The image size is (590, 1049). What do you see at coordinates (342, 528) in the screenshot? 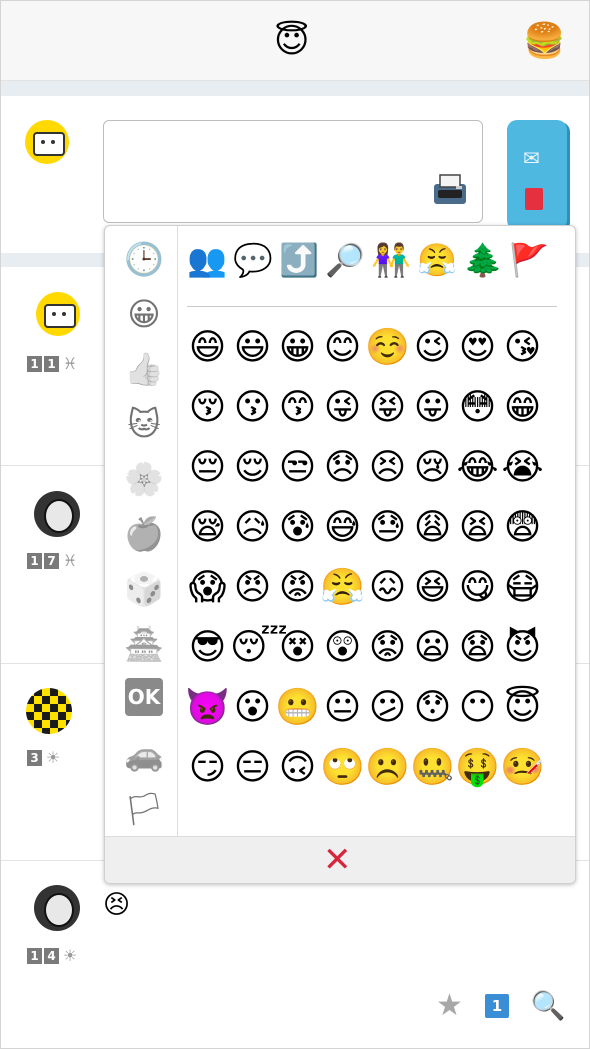
I see `emoji-option: 😅` at bounding box center [342, 528].